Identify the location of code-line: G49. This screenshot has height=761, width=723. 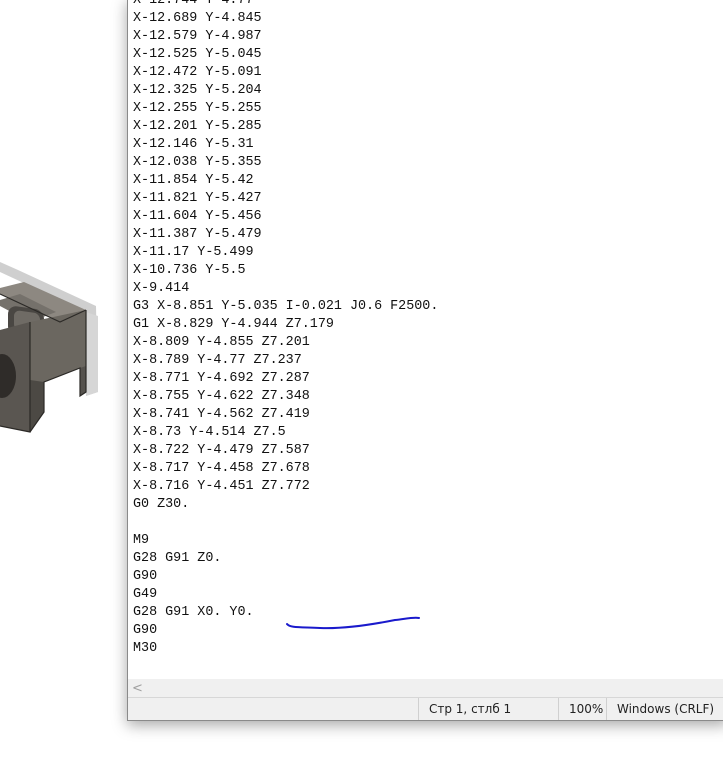
(145, 594).